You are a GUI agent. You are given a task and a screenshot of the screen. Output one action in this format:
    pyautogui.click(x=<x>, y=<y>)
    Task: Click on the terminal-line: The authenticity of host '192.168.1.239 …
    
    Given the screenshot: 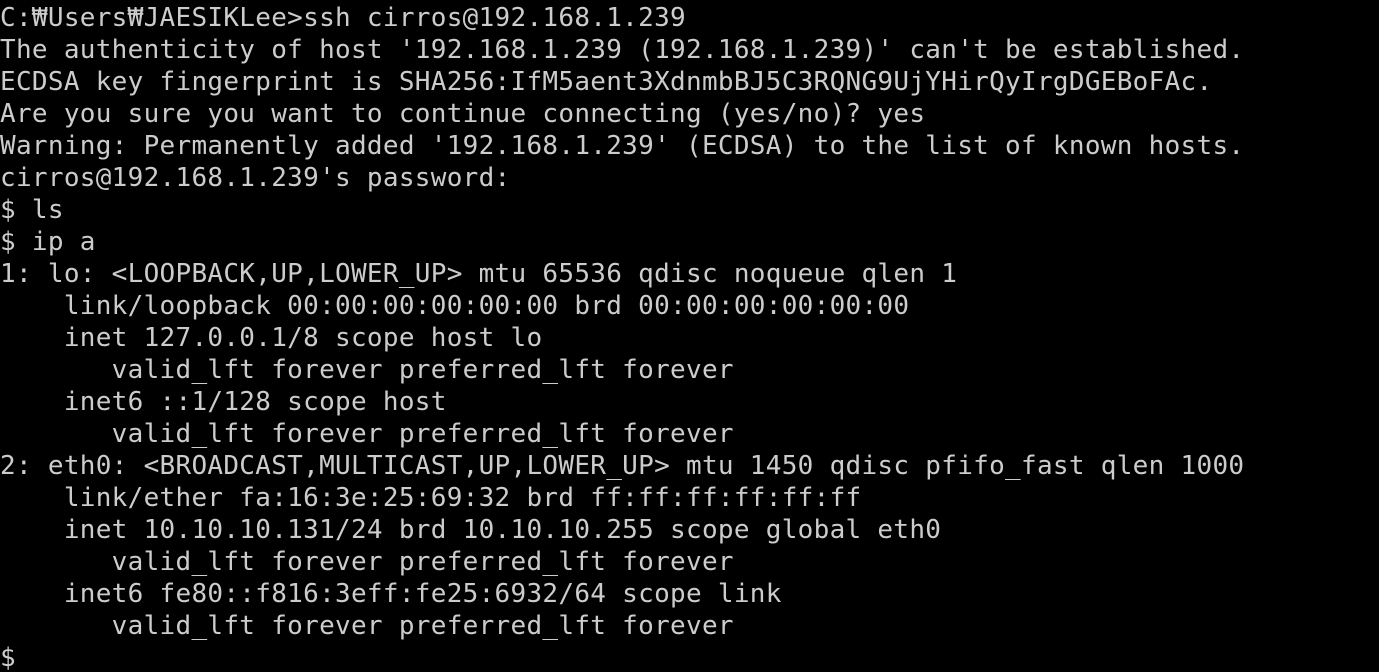 What is the action you would take?
    pyautogui.click(x=622, y=50)
    